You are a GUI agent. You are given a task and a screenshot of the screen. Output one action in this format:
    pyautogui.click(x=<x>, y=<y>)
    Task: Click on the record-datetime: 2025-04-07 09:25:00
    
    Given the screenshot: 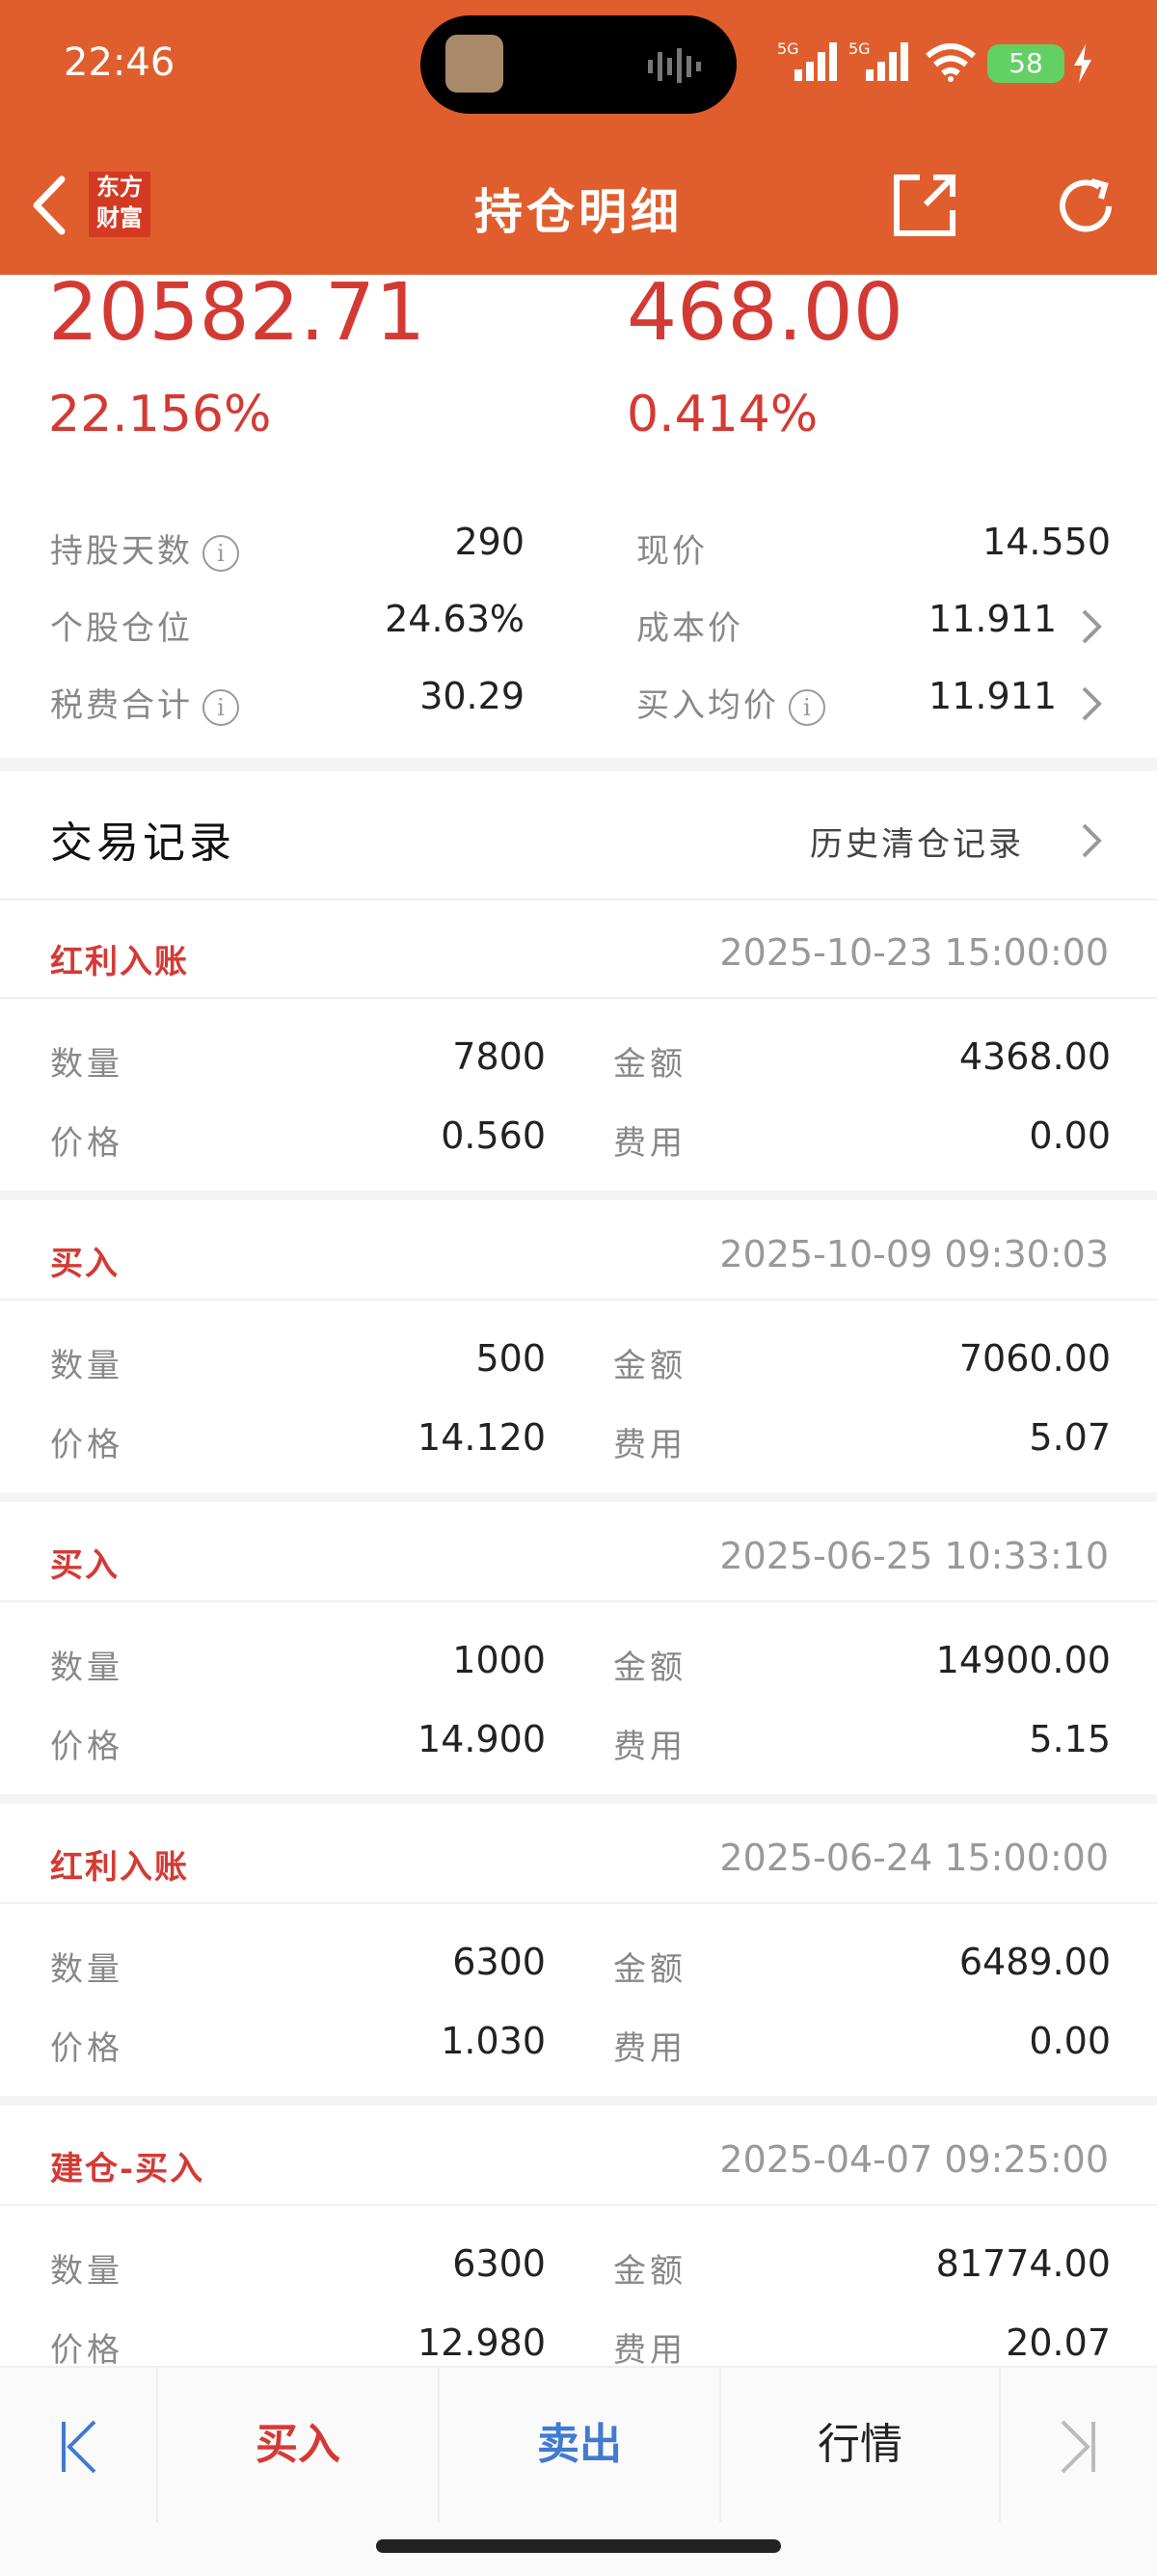 What is the action you would take?
    pyautogui.click(x=914, y=2160)
    